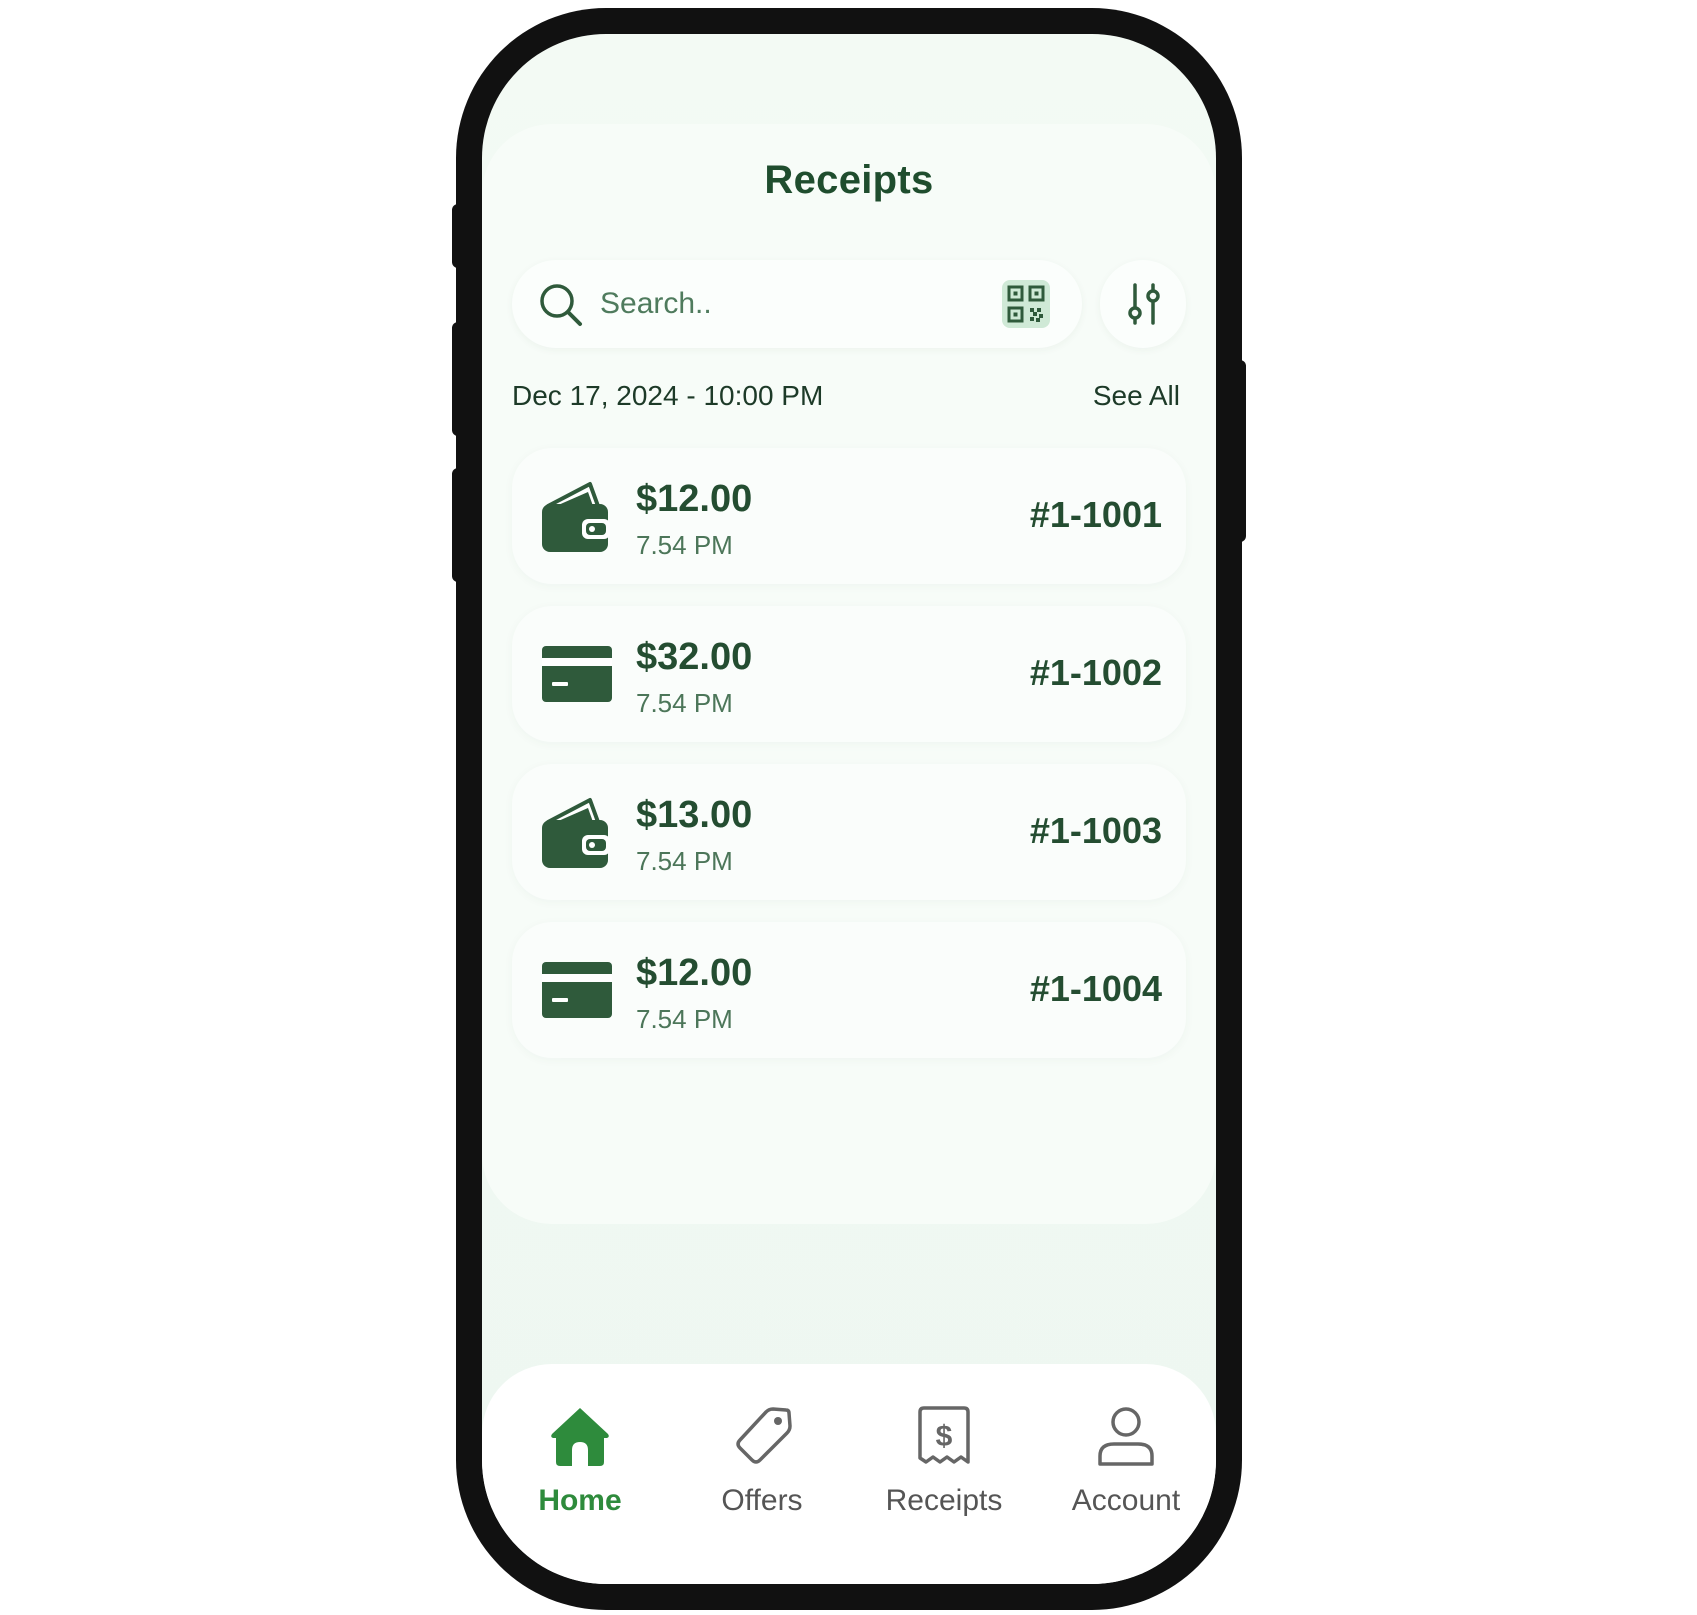 This screenshot has width=1697, height=1615. Describe the element at coordinates (1136, 396) in the screenshot. I see `see-all-link: See All` at that location.